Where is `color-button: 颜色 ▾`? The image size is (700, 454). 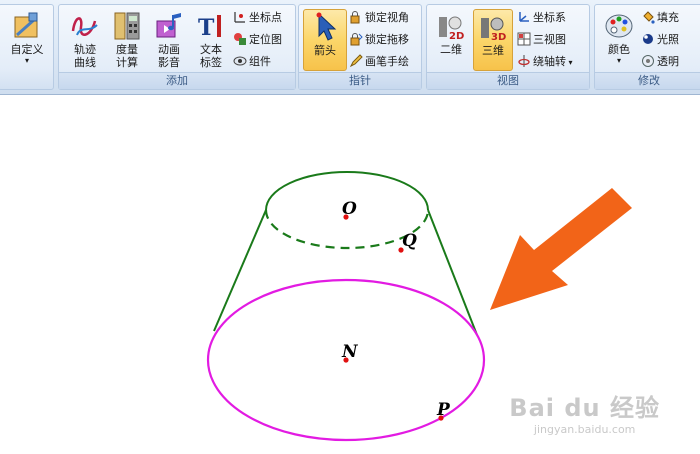
color-button: 颜色 ▾ is located at coordinates (619, 40).